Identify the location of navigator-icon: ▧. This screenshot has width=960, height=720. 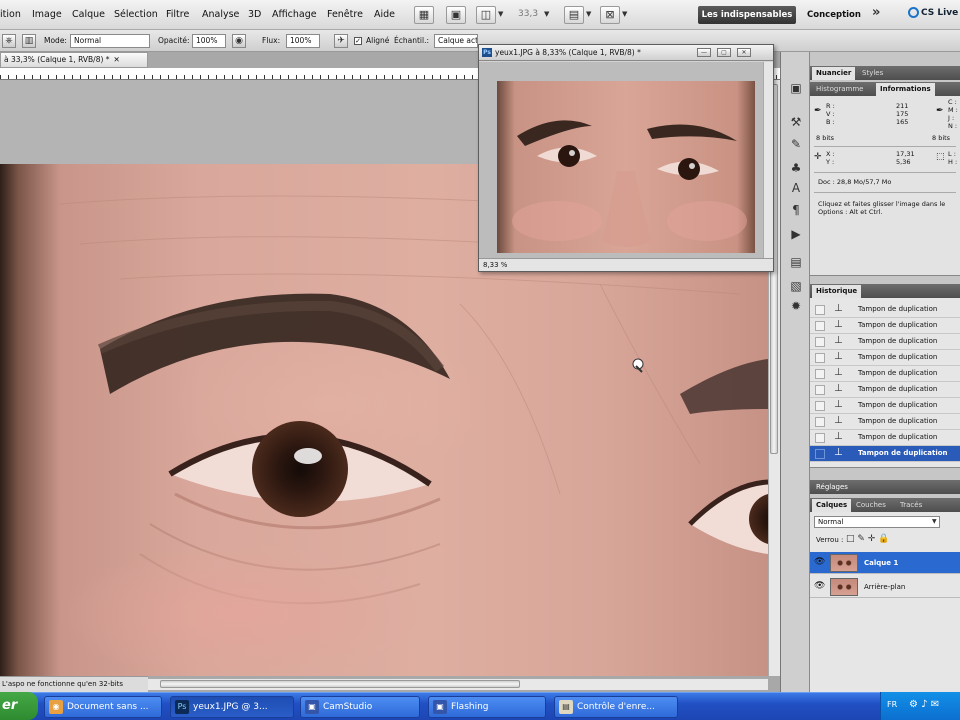
(796, 286).